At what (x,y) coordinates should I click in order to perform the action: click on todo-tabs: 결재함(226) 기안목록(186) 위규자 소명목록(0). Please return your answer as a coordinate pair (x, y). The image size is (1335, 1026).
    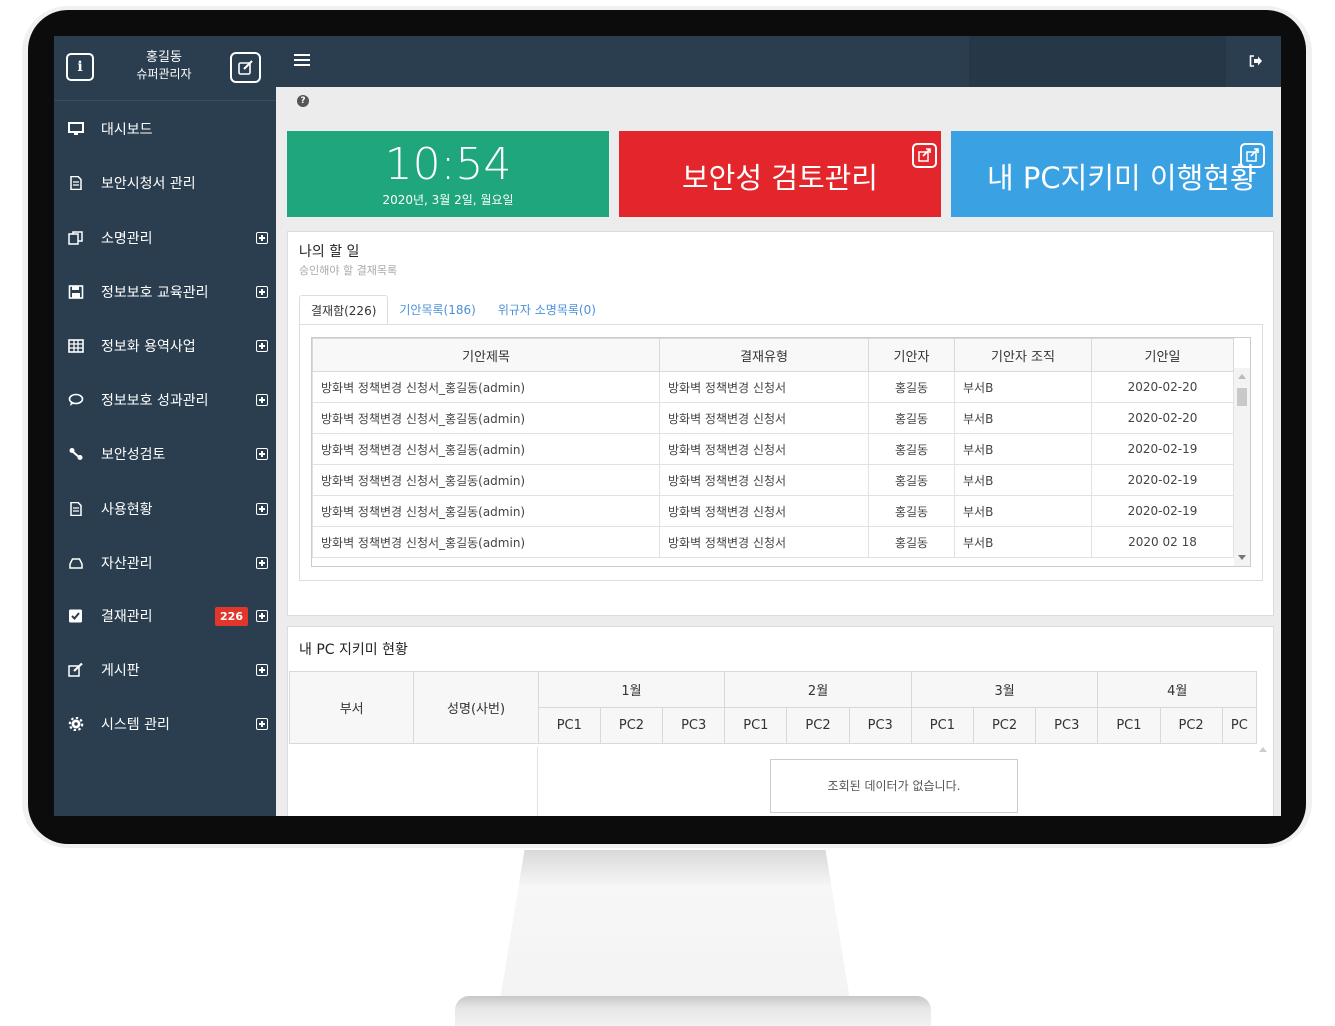
    Looking at the image, I should click on (453, 310).